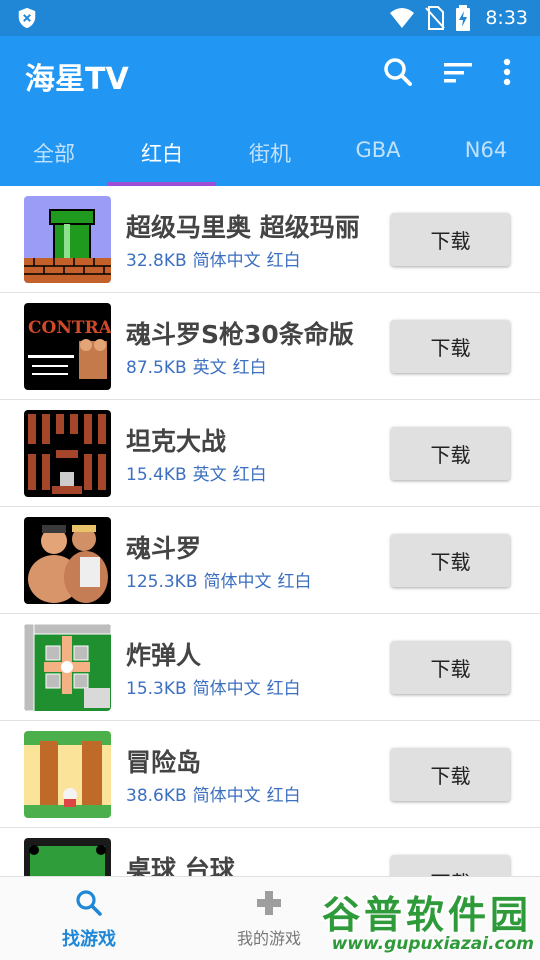 The height and width of the screenshot is (960, 540). Describe the element at coordinates (270, 18) in the screenshot. I see `status-bar: 8:33` at that location.